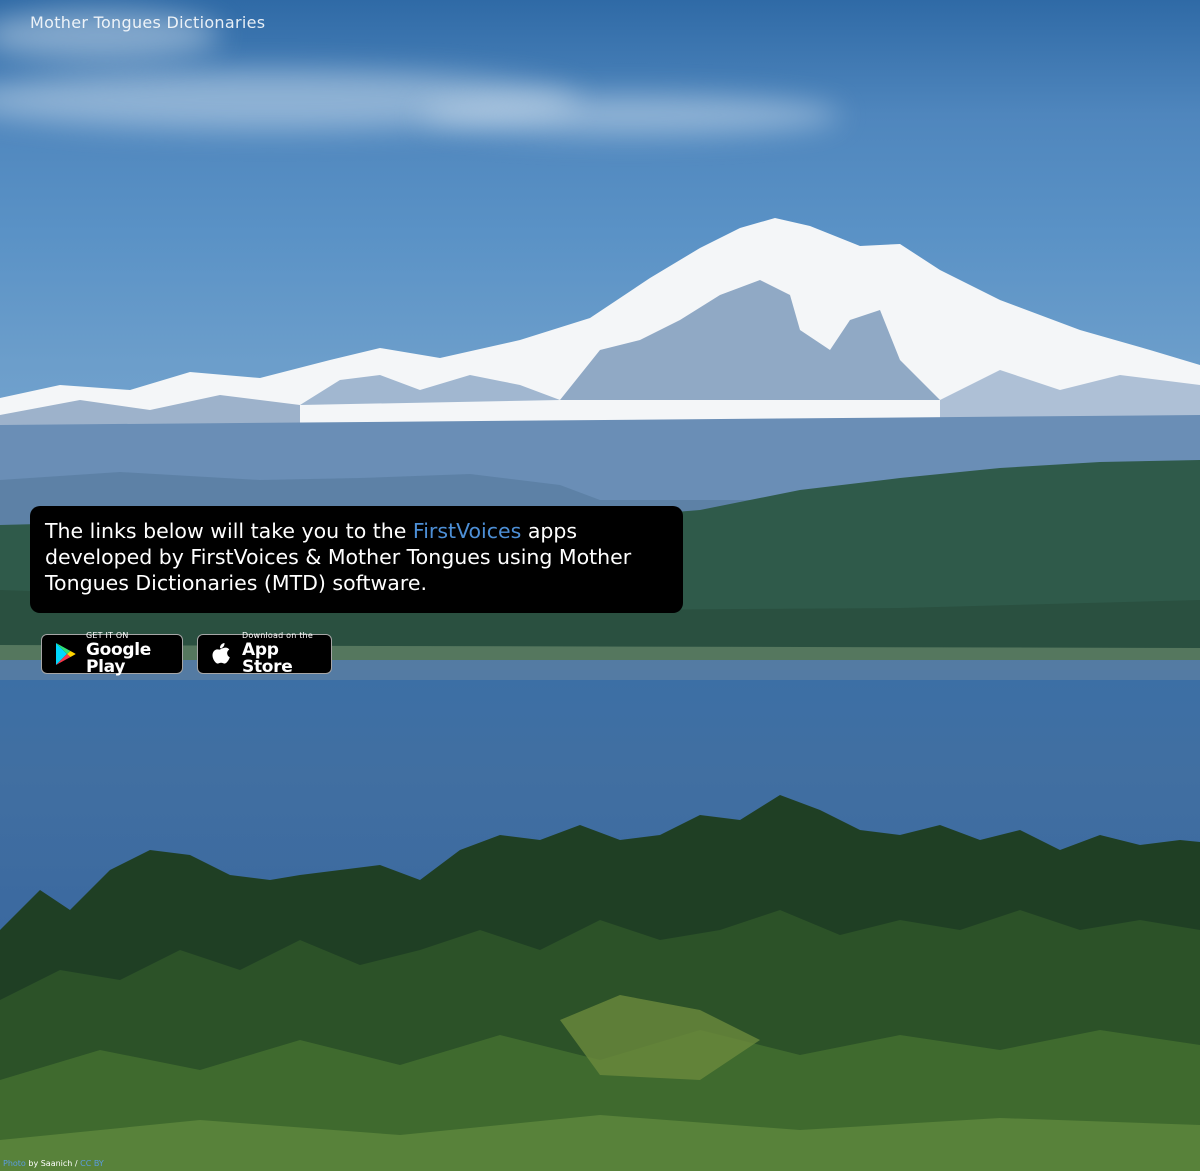  I want to click on photo-credit-author: by Saanich /, so click(53, 1163).